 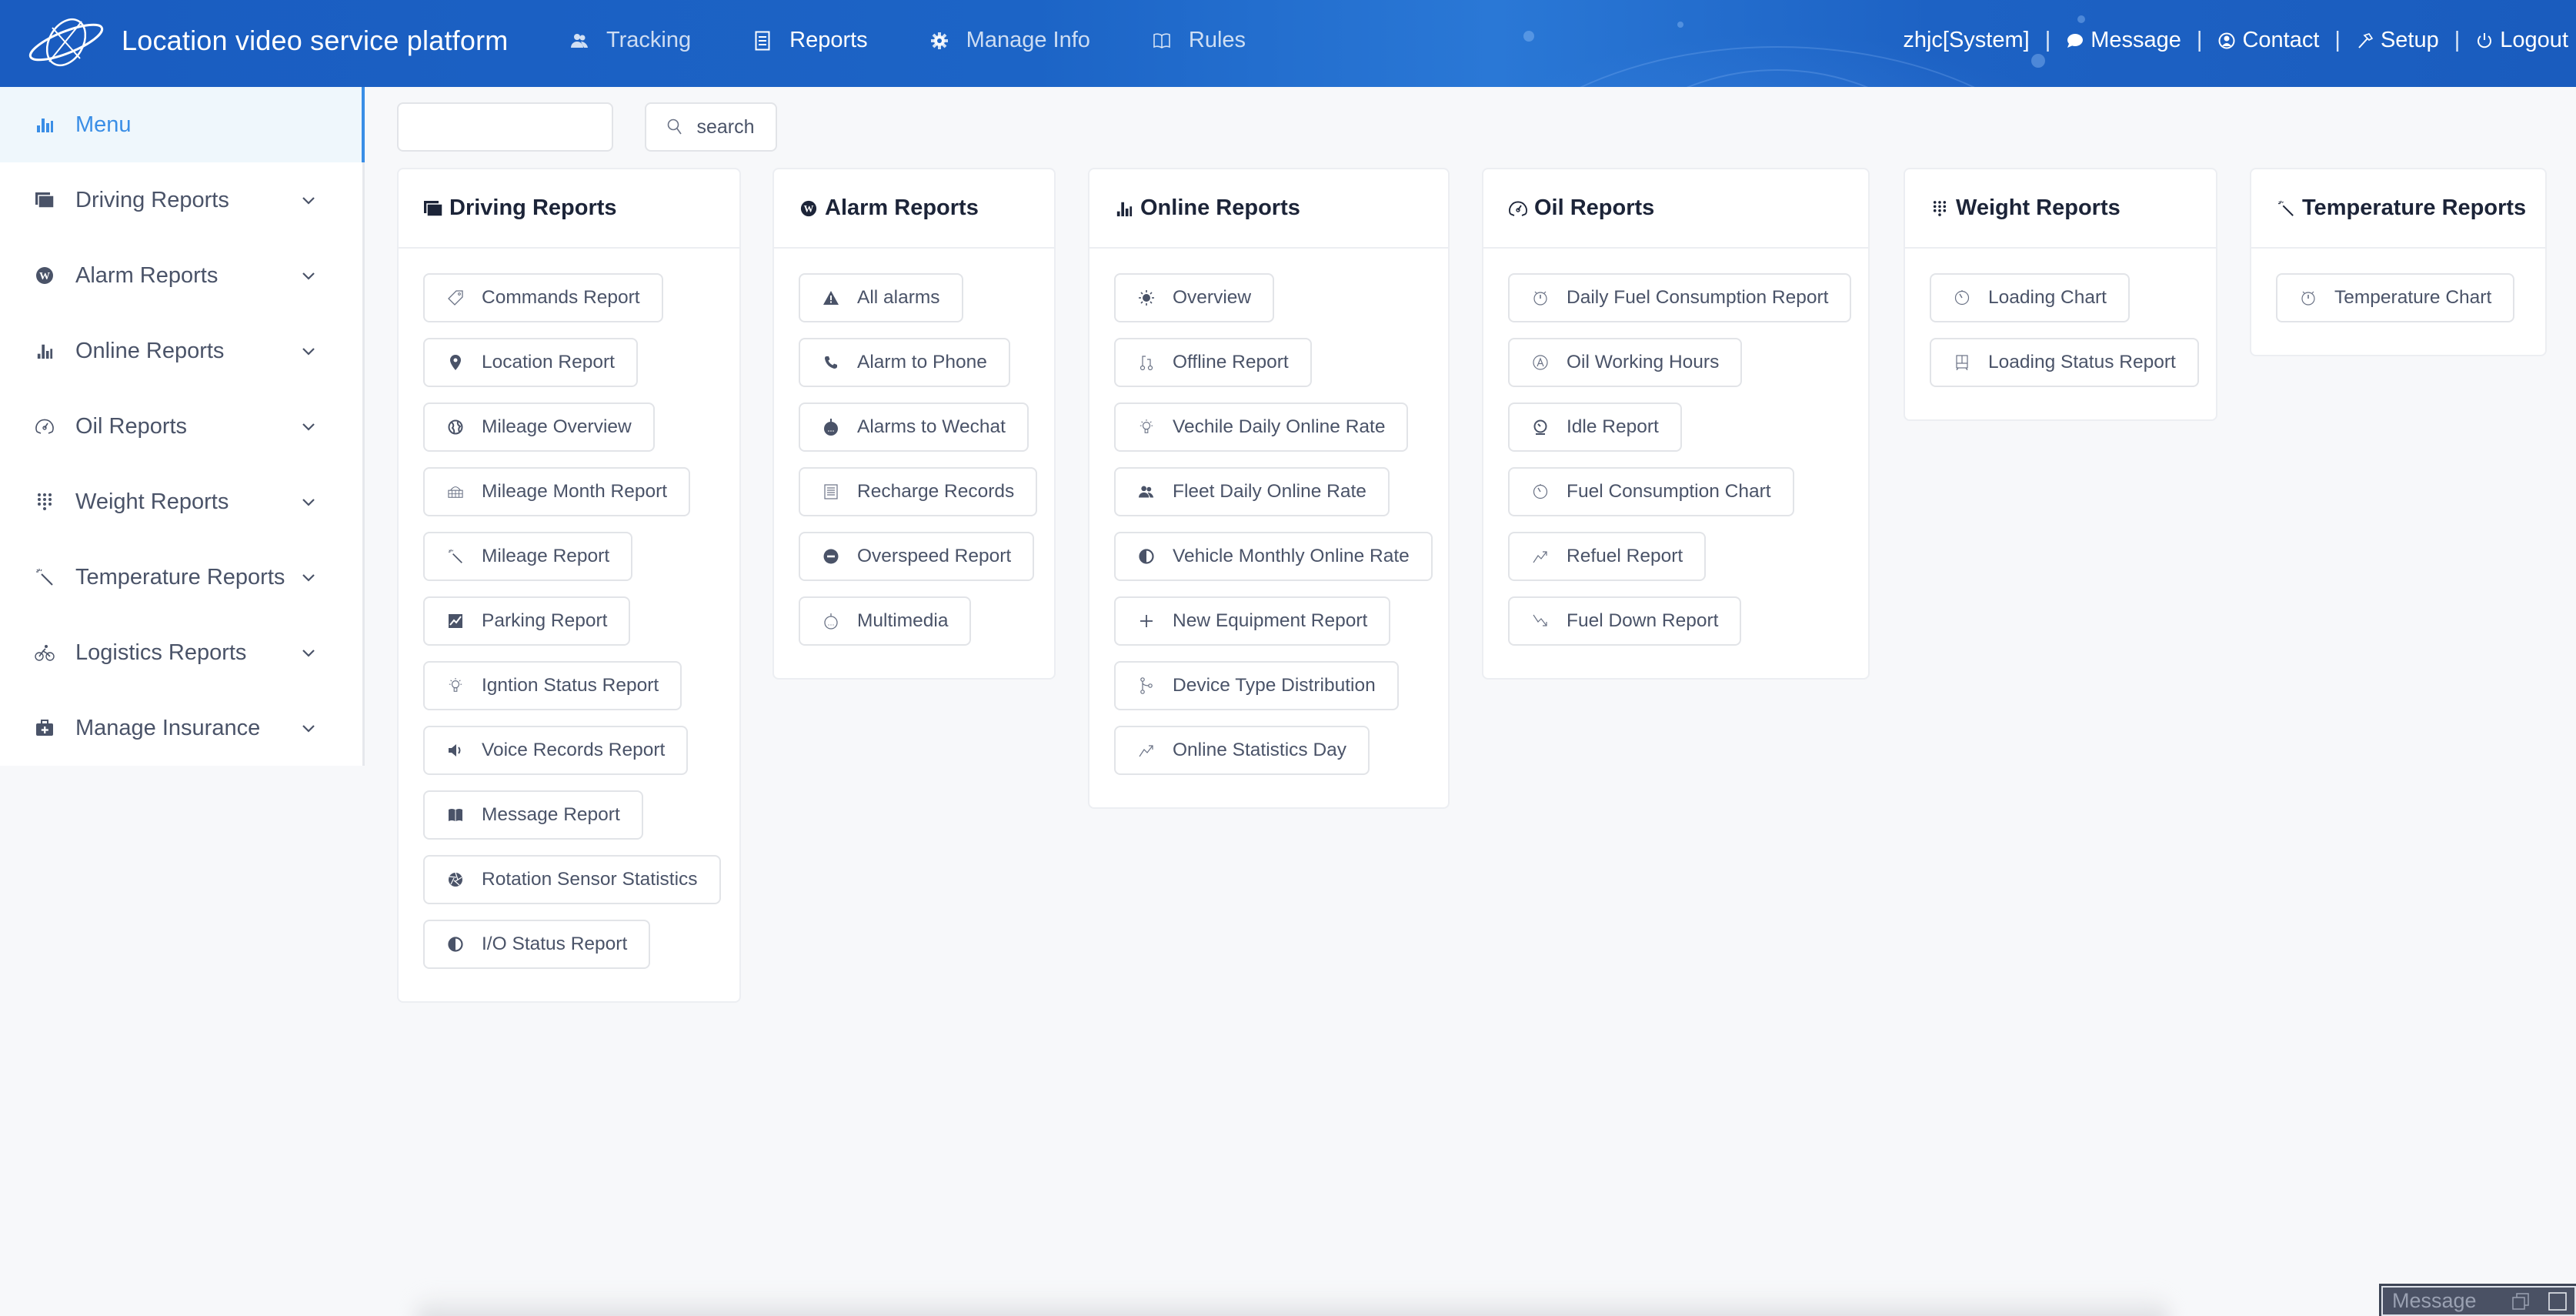 I want to click on gauge-icon, so click(x=1540, y=427).